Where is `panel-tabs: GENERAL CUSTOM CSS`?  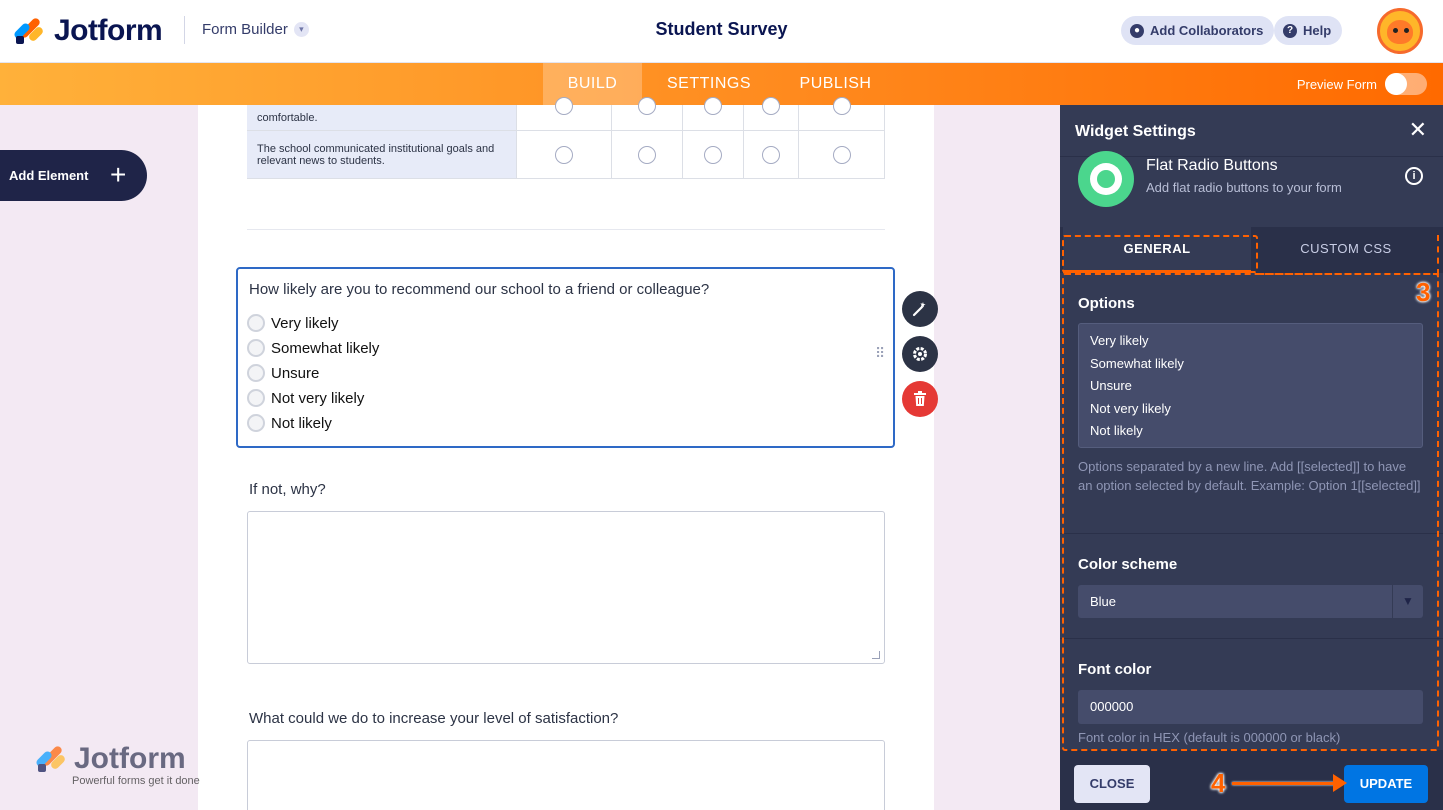 panel-tabs: GENERAL CUSTOM CSS is located at coordinates (1251, 250).